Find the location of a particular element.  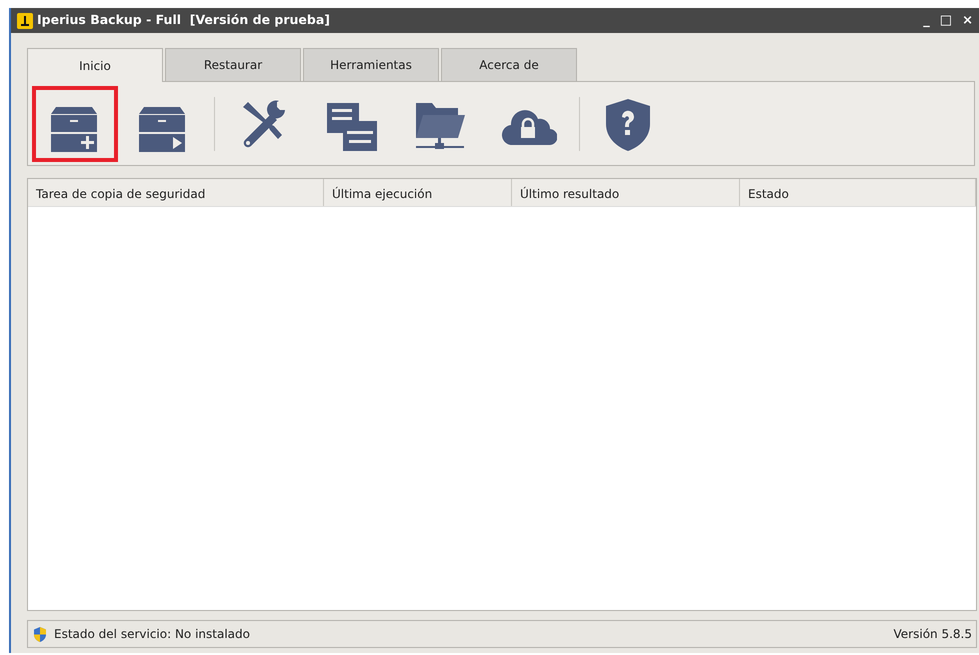

service-status: Estado del servicio: No instalado is located at coordinates (152, 634).